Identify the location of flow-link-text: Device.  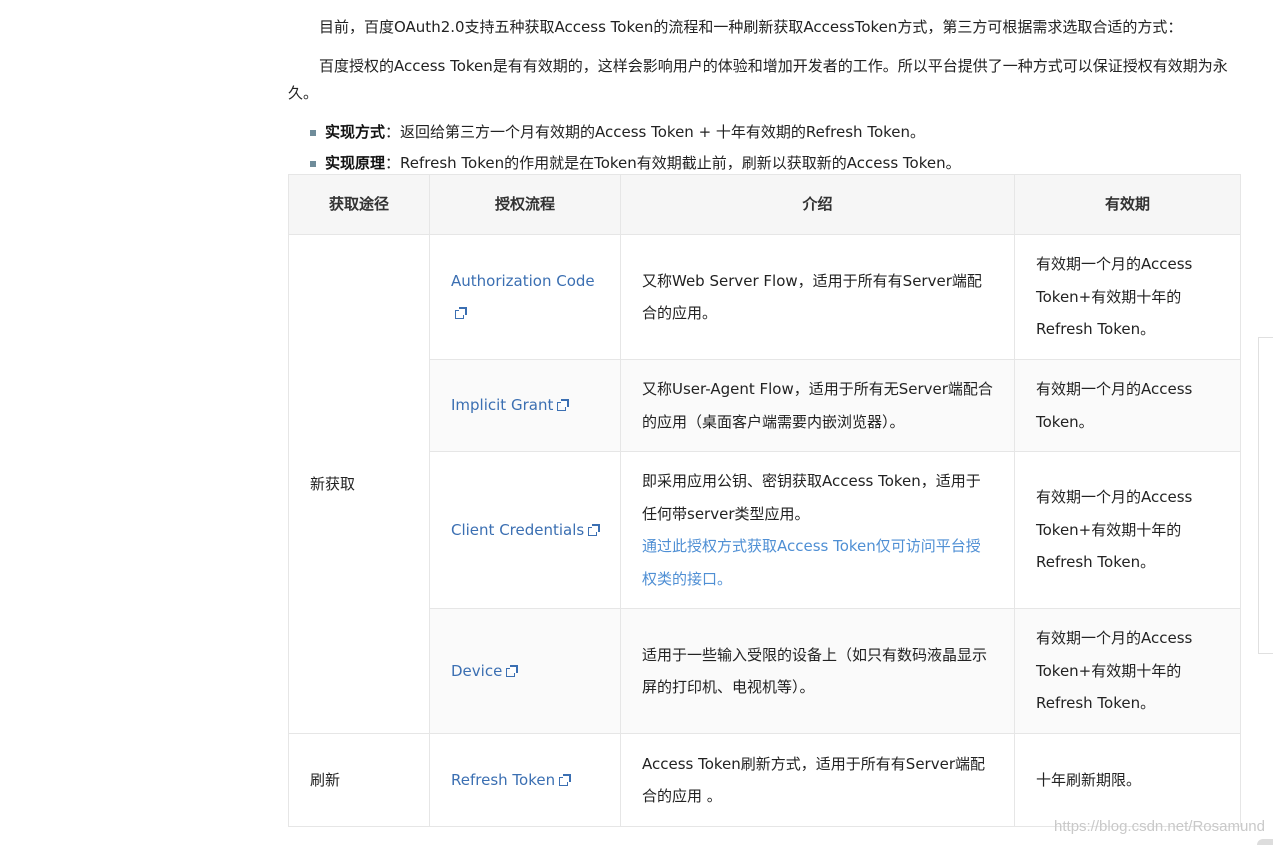
(477, 670).